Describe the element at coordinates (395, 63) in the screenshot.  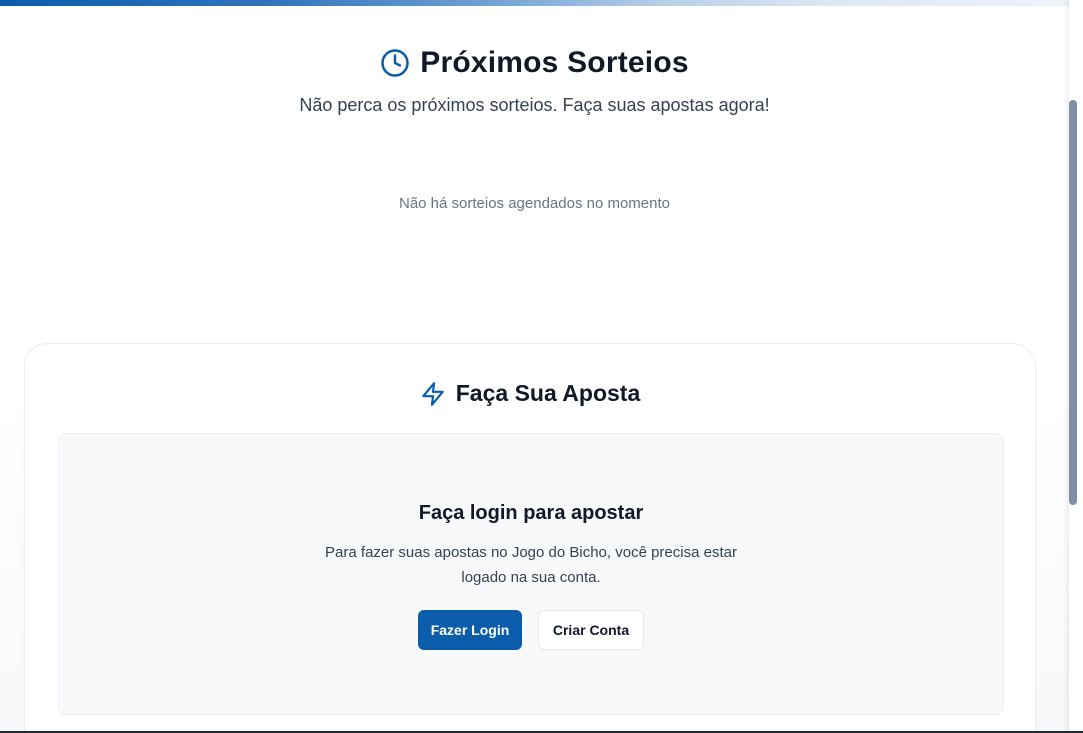
I see `clock-icon` at that location.